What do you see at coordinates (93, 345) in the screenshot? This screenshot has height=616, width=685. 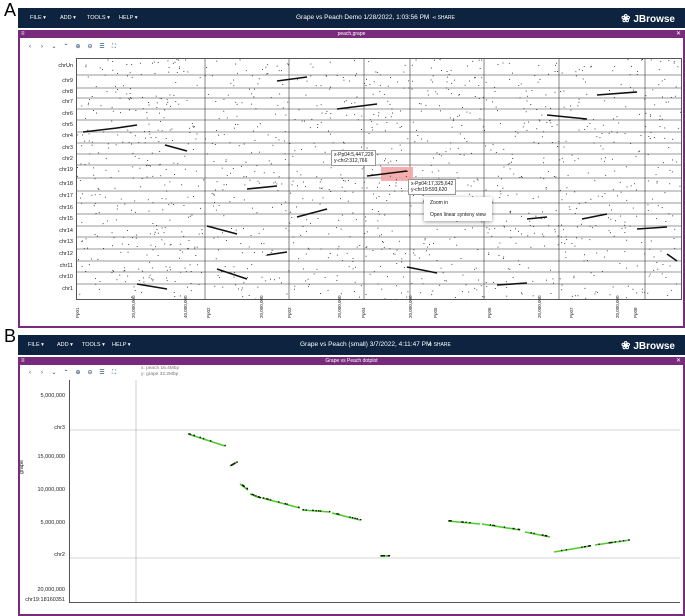 I see `menu-tools-b: TOOLS ▾` at bounding box center [93, 345].